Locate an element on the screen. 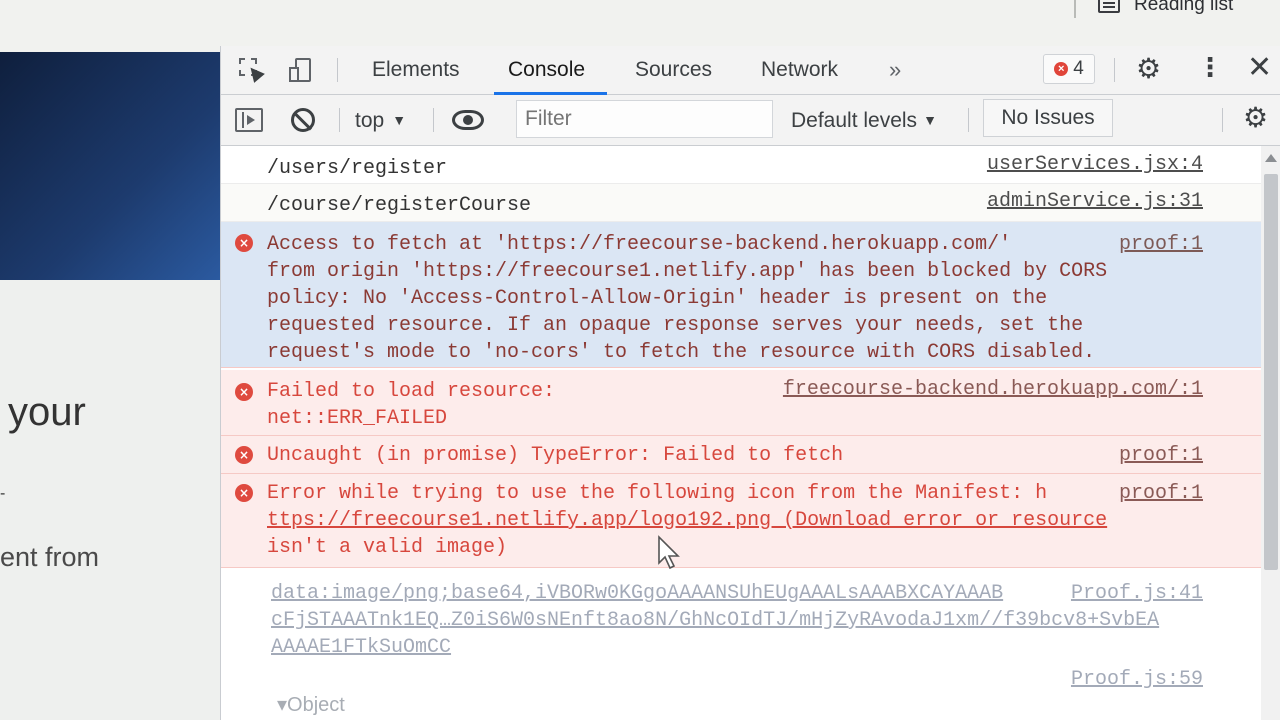 Image resolution: width=1280 pixels, height=720 pixels. log-message: /users/register is located at coordinates (357, 168).